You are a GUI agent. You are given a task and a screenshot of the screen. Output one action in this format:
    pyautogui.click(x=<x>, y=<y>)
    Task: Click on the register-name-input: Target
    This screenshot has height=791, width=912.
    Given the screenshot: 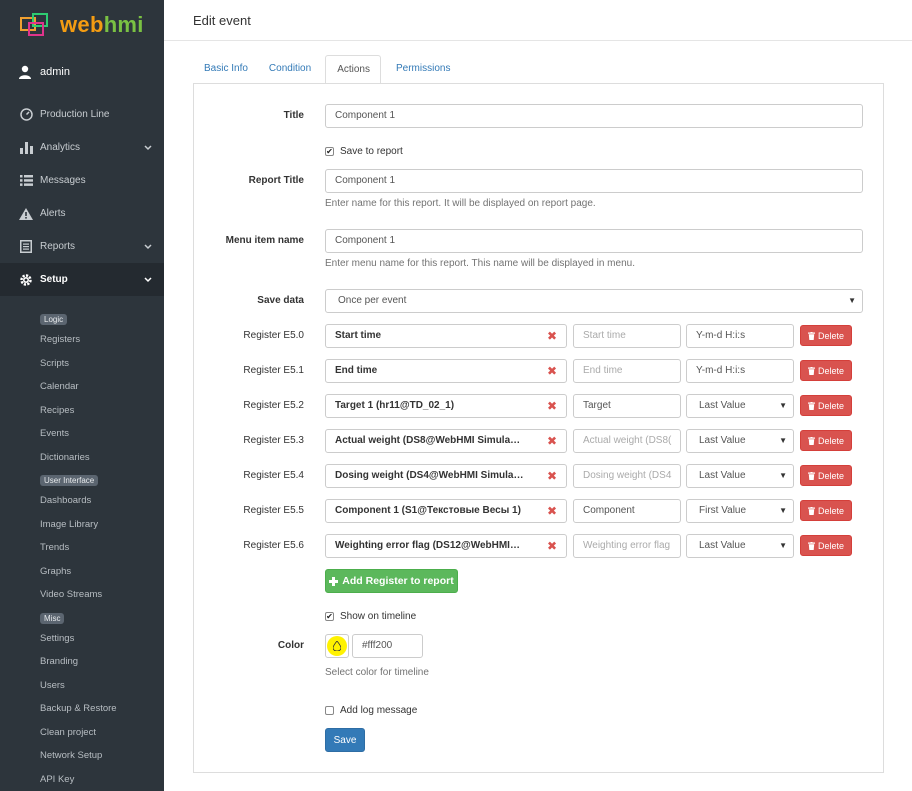 What is the action you would take?
    pyautogui.click(x=627, y=406)
    